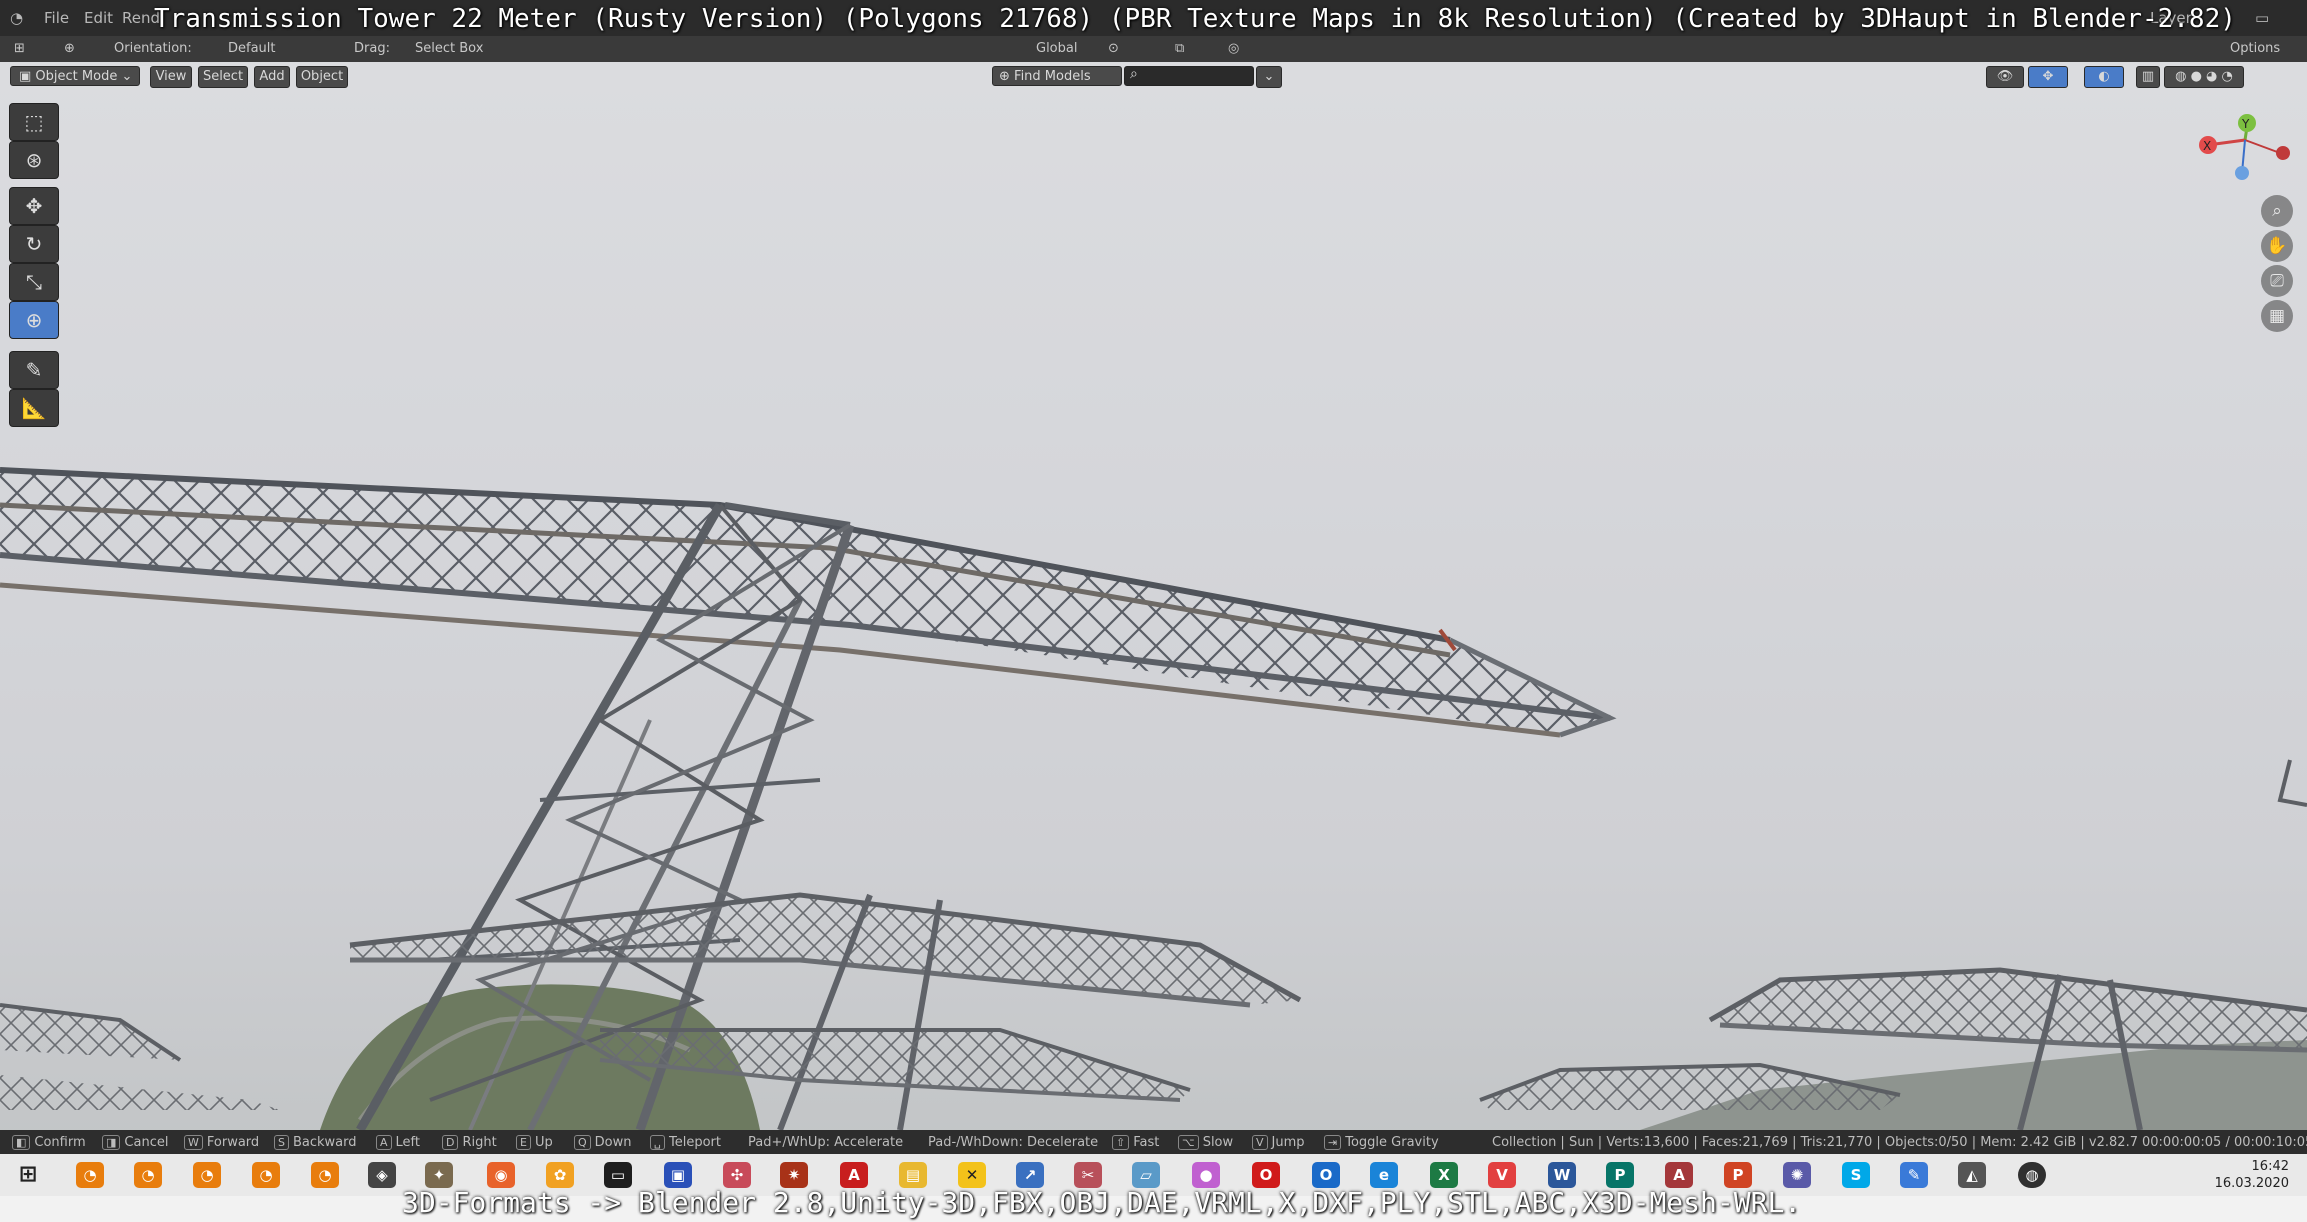 The image size is (2307, 1222). Describe the element at coordinates (1205, 1142) in the screenshot. I see `status-slow: ⌥ Slow` at that location.